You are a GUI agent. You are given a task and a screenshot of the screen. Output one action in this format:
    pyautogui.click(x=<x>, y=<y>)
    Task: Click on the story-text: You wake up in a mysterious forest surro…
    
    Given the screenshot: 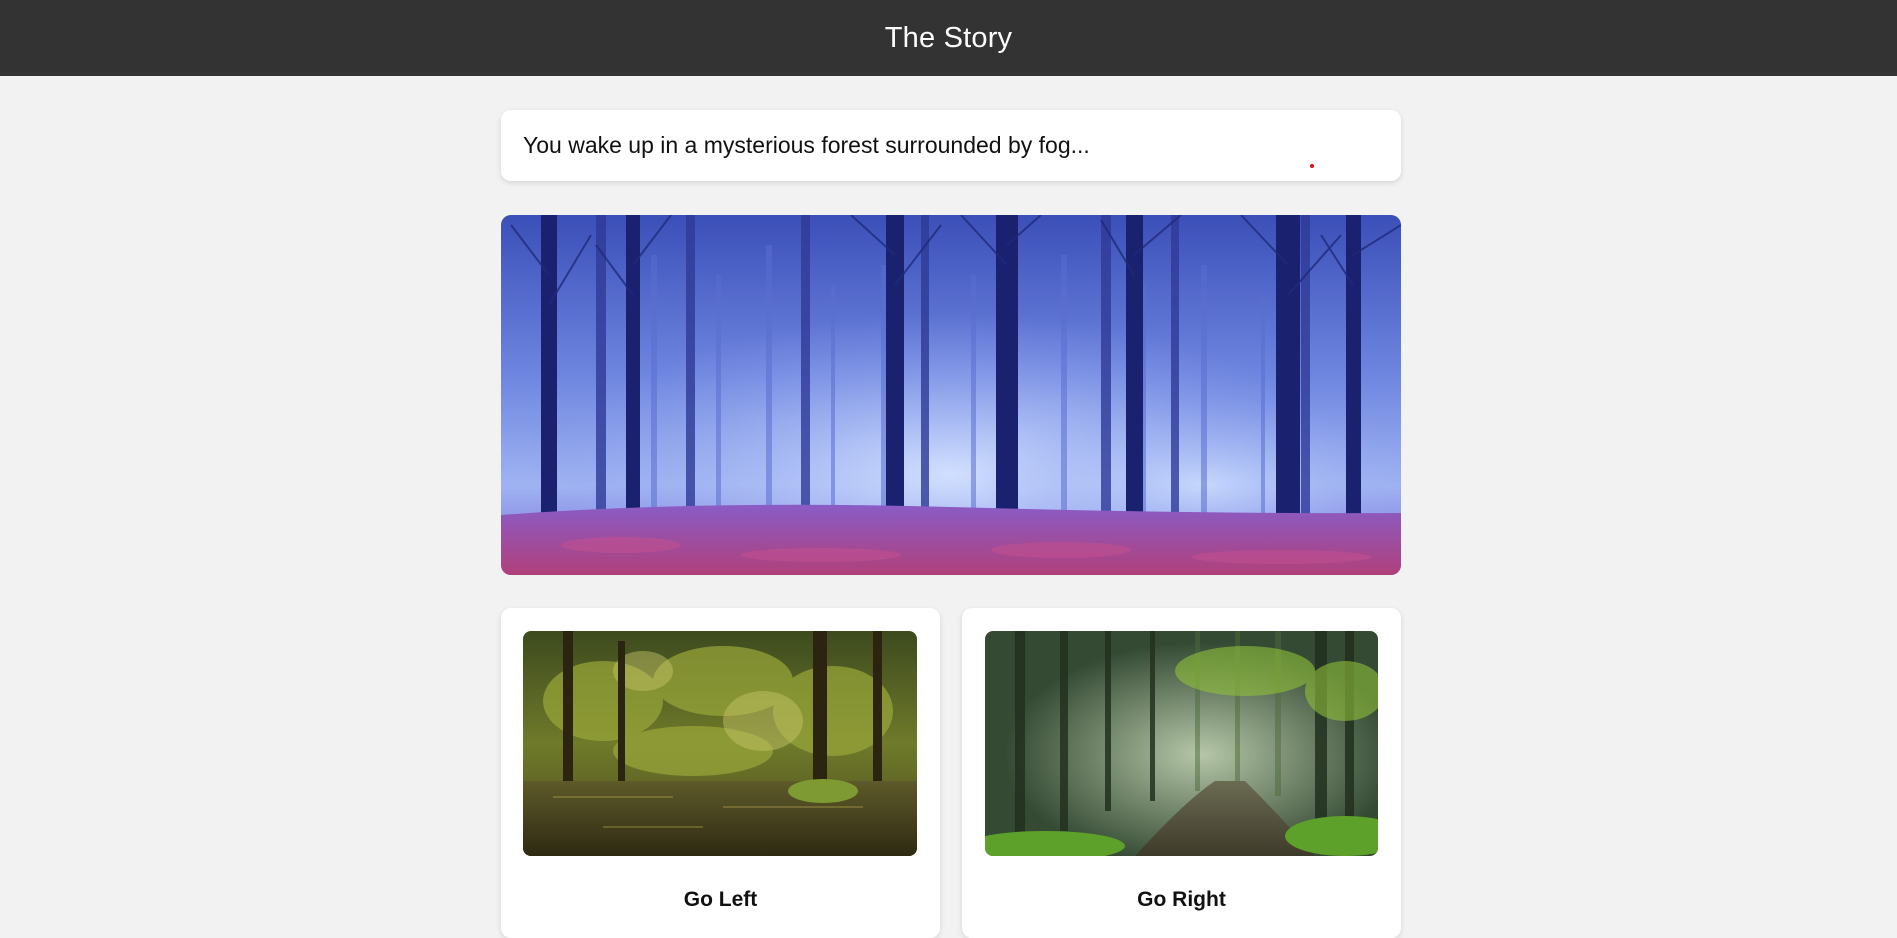 What is the action you would take?
    pyautogui.click(x=806, y=145)
    